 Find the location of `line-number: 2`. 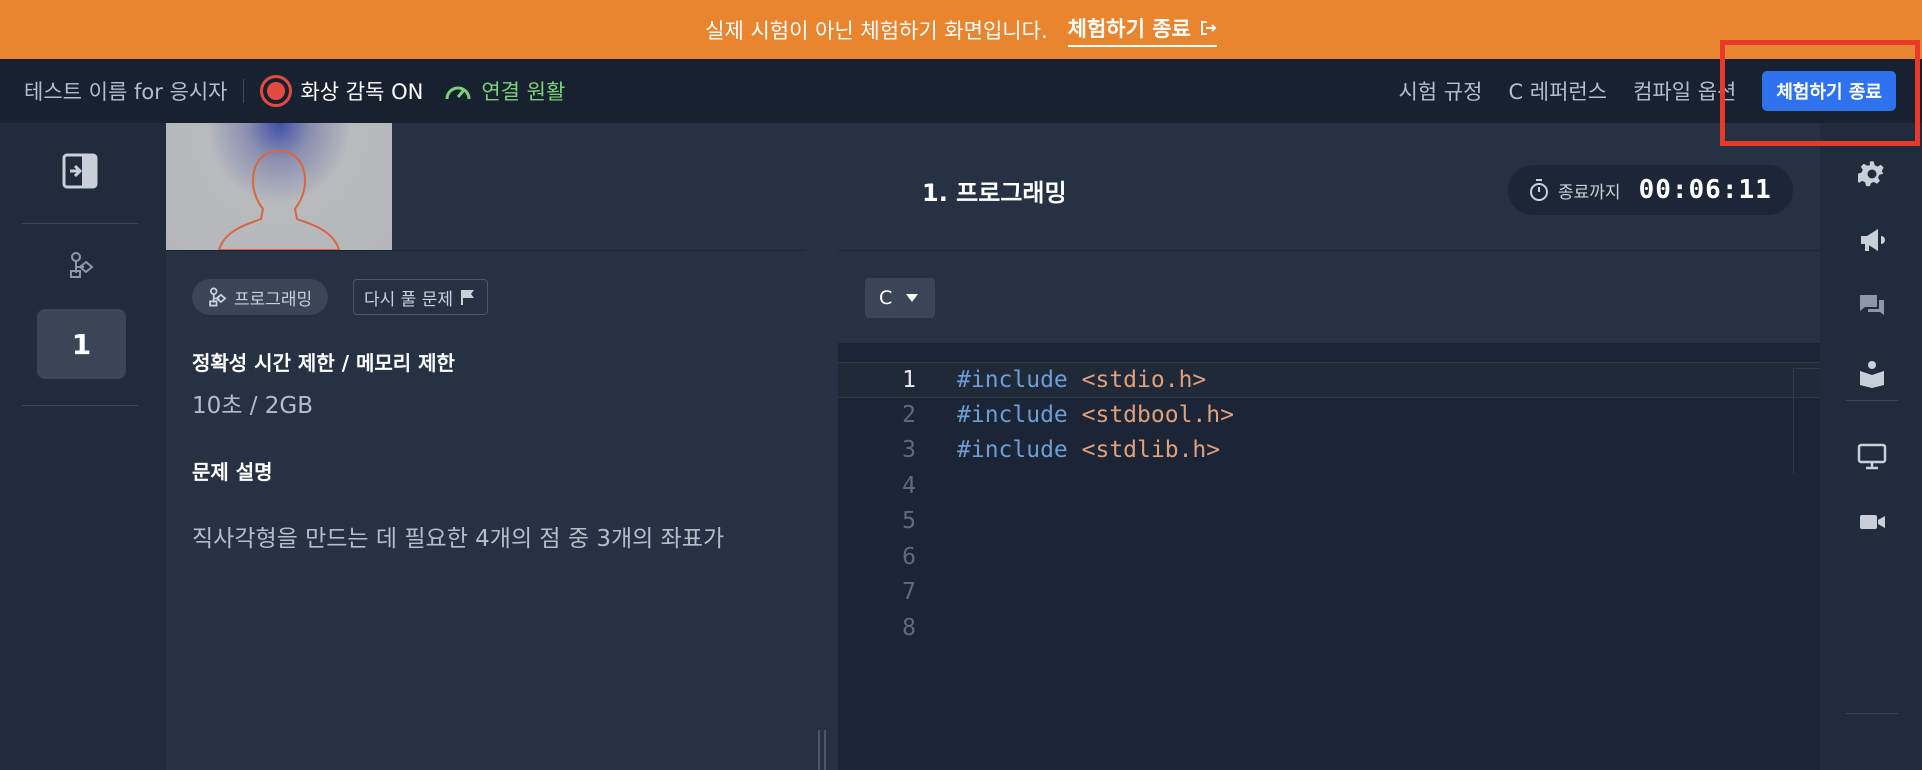

line-number: 2 is located at coordinates (909, 414).